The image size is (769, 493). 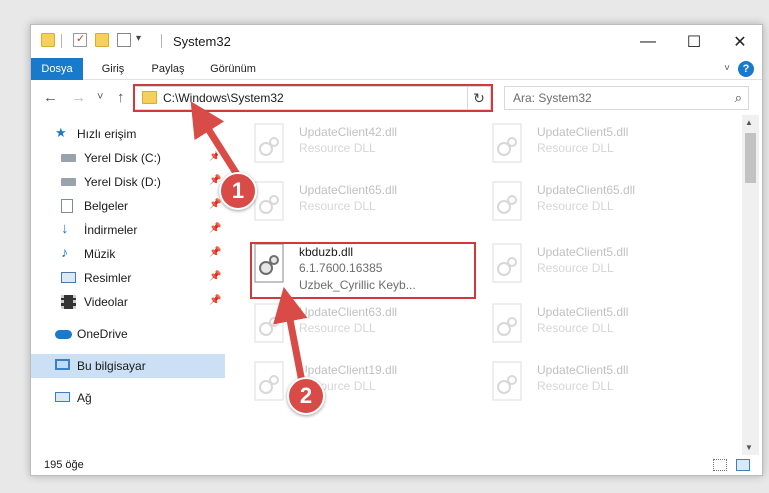 What do you see at coordinates (749, 447) in the screenshot?
I see `scroll-down-icon: ▼` at bounding box center [749, 447].